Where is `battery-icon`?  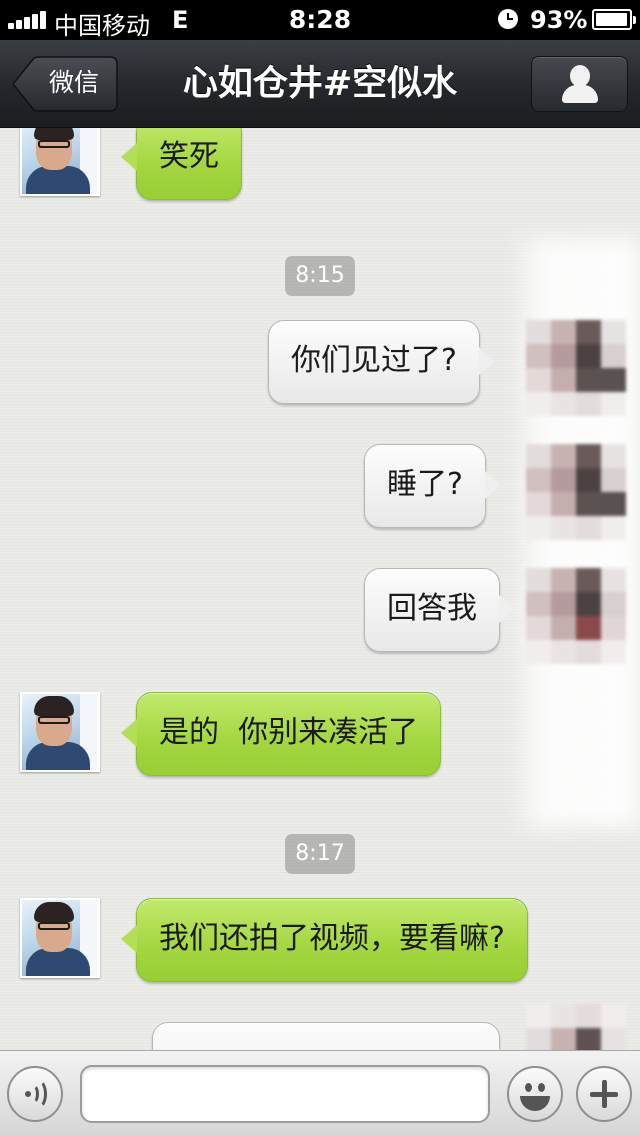 battery-icon is located at coordinates (614, 19).